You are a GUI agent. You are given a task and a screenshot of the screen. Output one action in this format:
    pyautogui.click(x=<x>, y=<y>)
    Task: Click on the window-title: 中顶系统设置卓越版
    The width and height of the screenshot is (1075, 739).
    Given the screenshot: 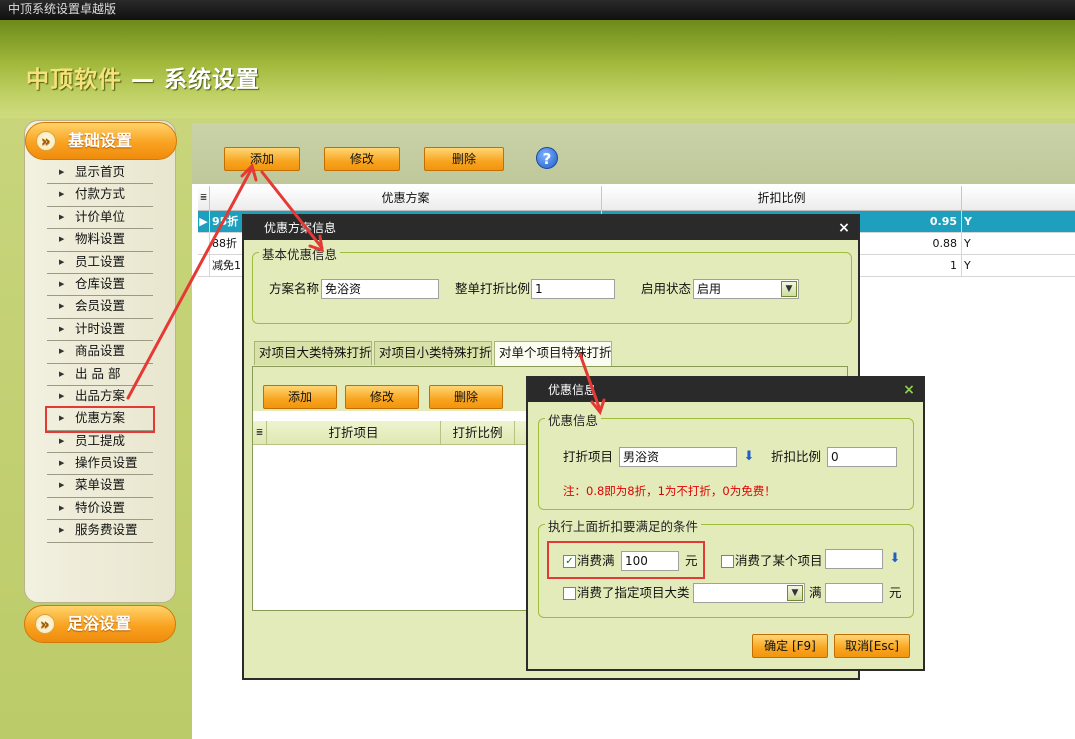 What is the action you would take?
    pyautogui.click(x=62, y=9)
    